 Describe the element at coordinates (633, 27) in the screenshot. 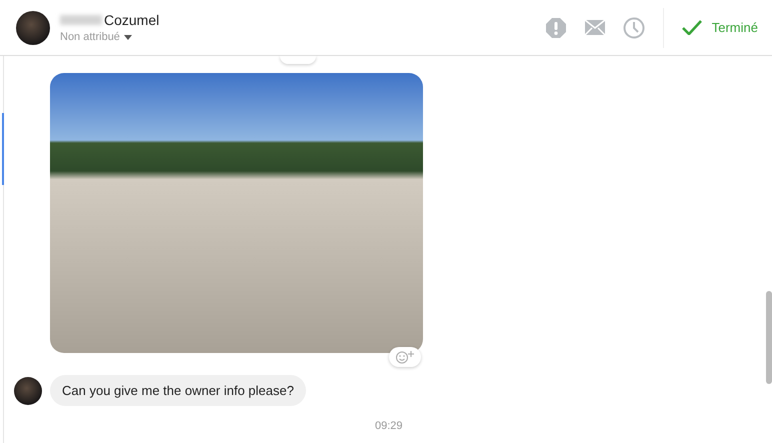

I see `clock-icon` at that location.